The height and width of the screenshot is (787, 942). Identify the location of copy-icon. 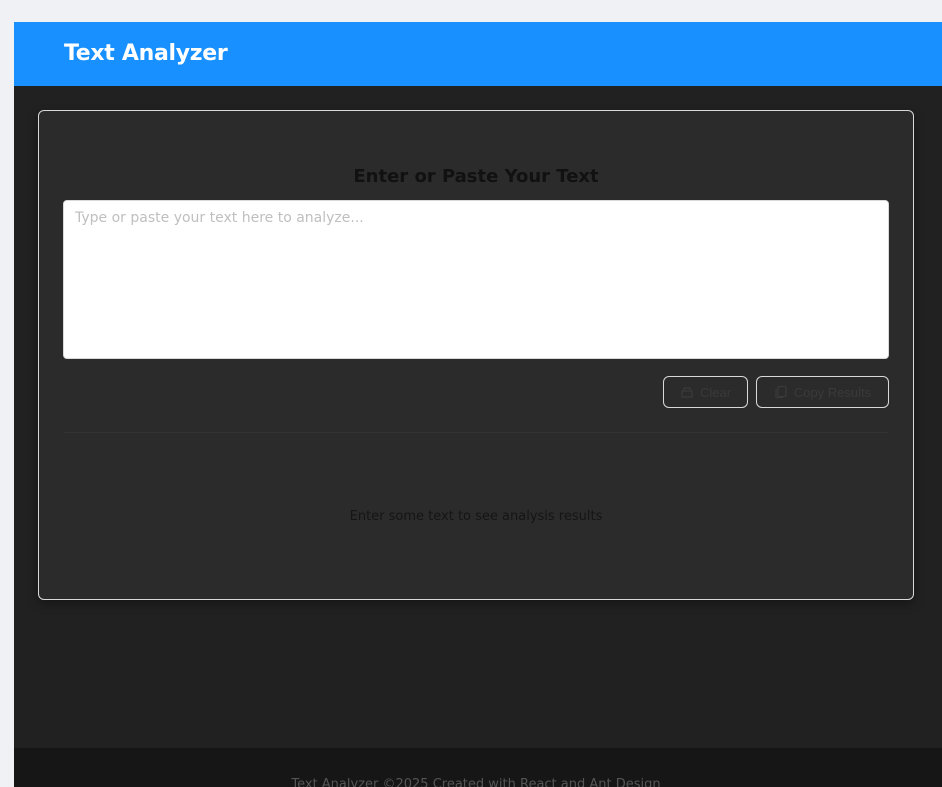
(781, 392).